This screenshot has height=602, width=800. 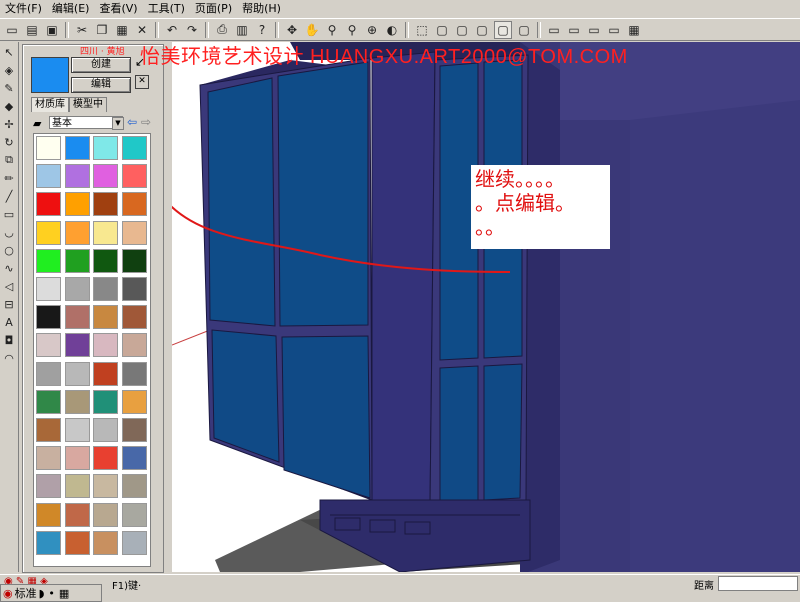 I want to click on print-icon: ⎙, so click(x=222, y=30).